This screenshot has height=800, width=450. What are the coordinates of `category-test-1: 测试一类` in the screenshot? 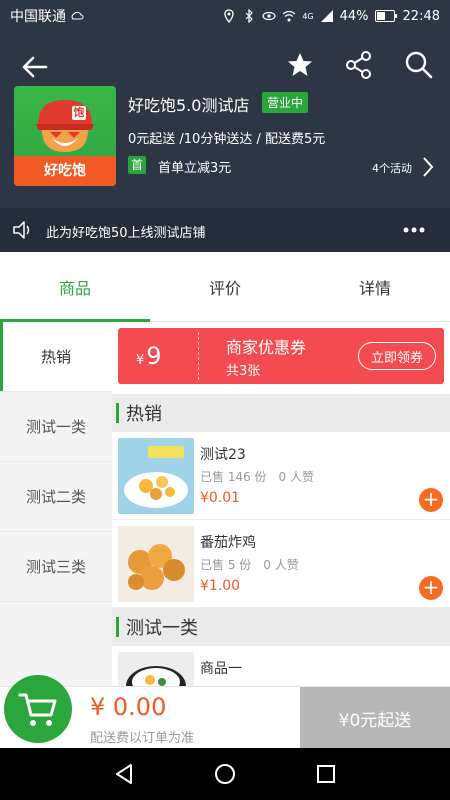 It's located at (56, 427).